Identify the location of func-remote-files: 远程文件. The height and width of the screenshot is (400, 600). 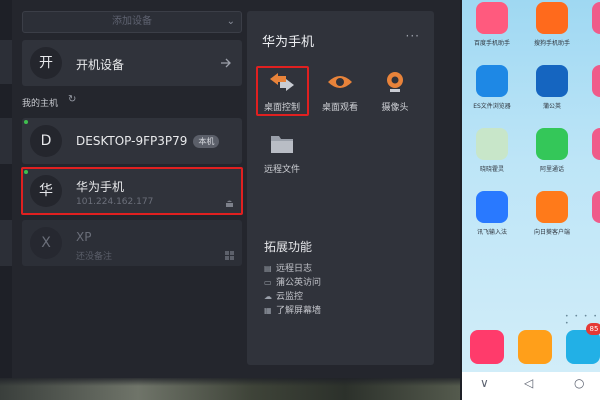
(282, 154).